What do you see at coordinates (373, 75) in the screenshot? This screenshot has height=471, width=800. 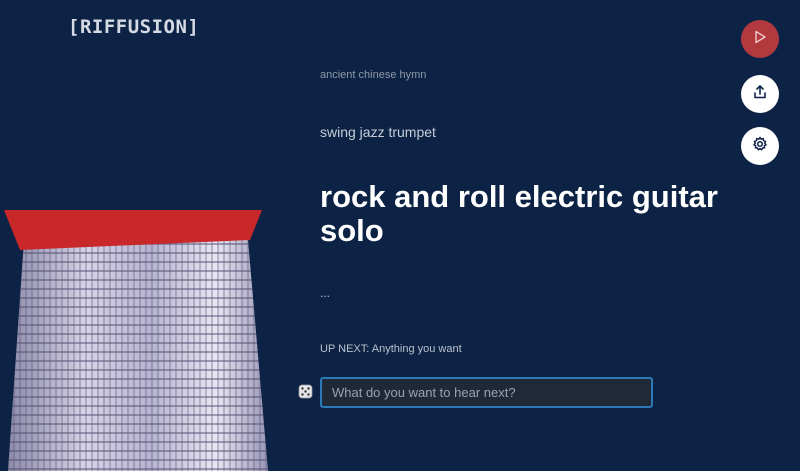 I see `previous-prompt: ancient chinese hymn` at bounding box center [373, 75].